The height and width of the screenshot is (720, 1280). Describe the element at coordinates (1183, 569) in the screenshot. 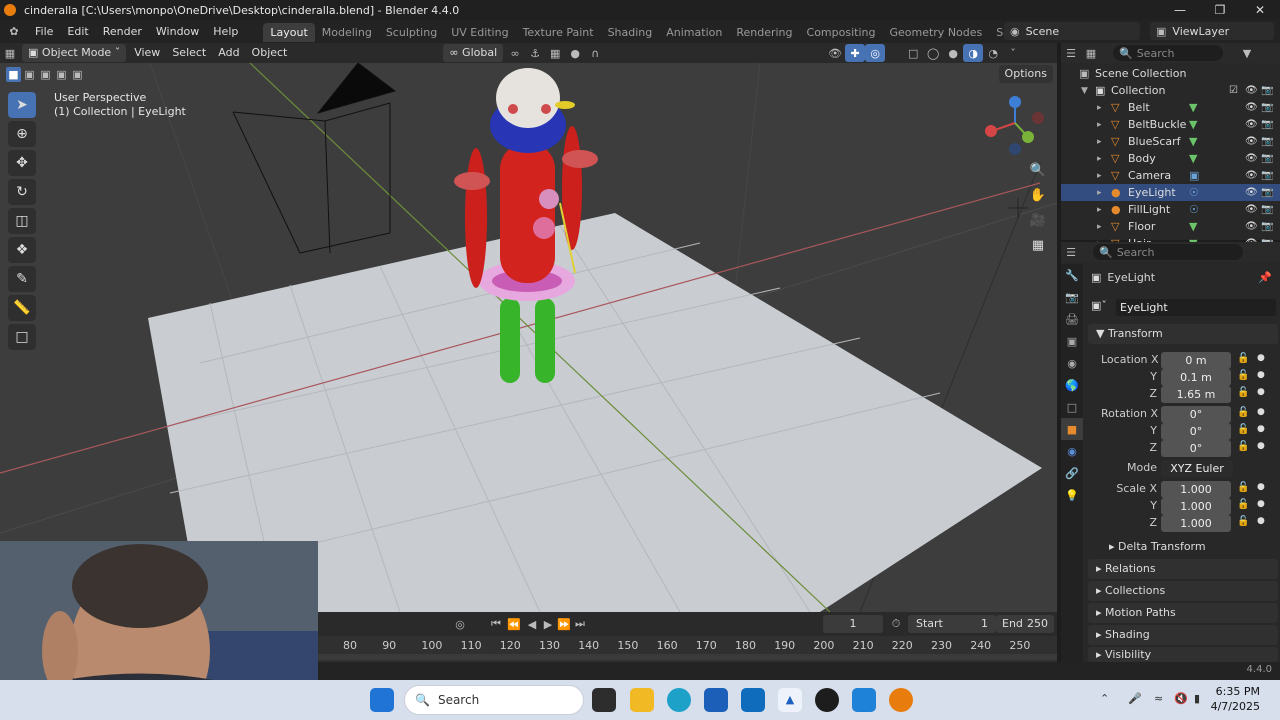

I see `relations-panel-header: ▸ Relations` at that location.